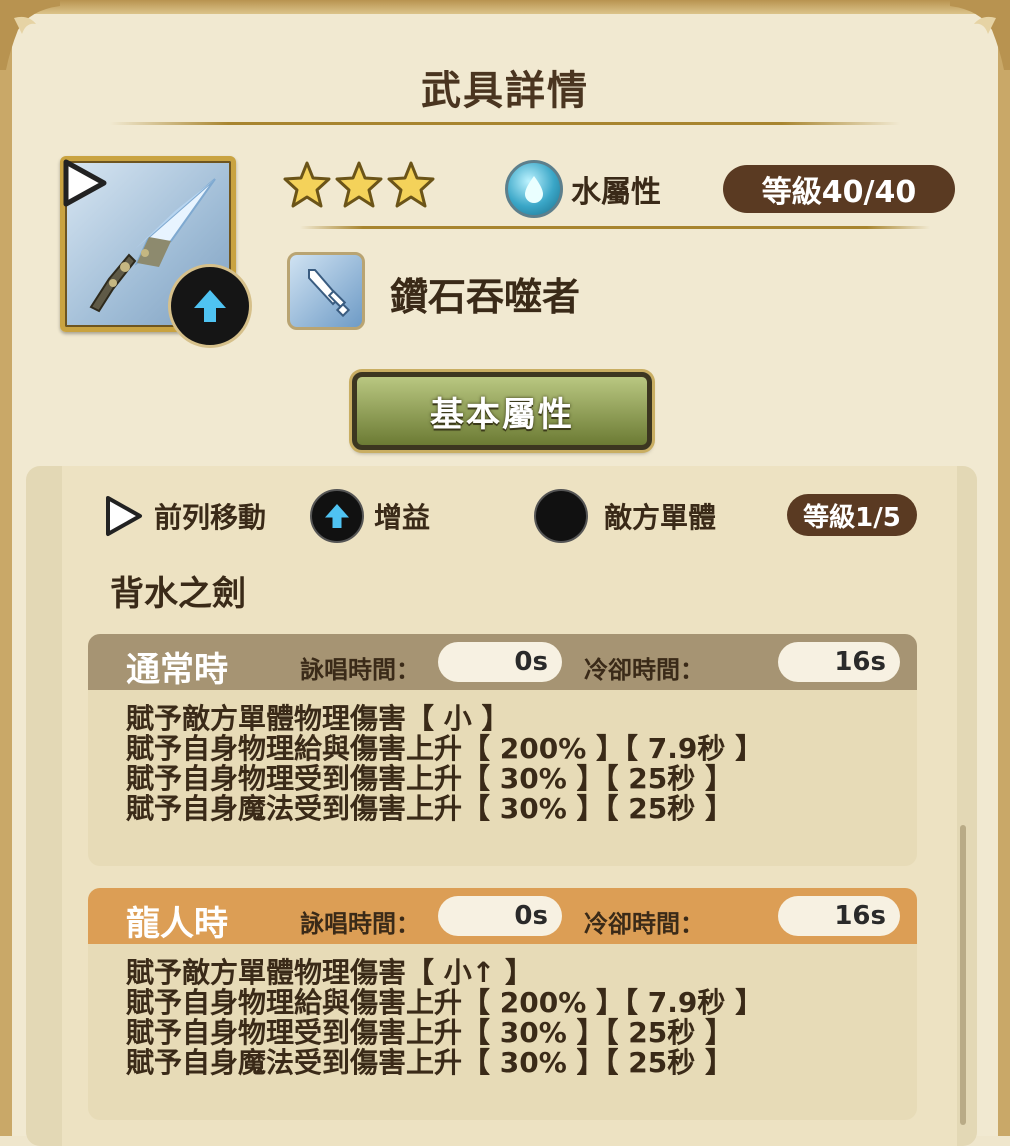 Image resolution: width=1010 pixels, height=1146 pixels. What do you see at coordinates (561, 516) in the screenshot?
I see `black-circle-icon` at bounding box center [561, 516].